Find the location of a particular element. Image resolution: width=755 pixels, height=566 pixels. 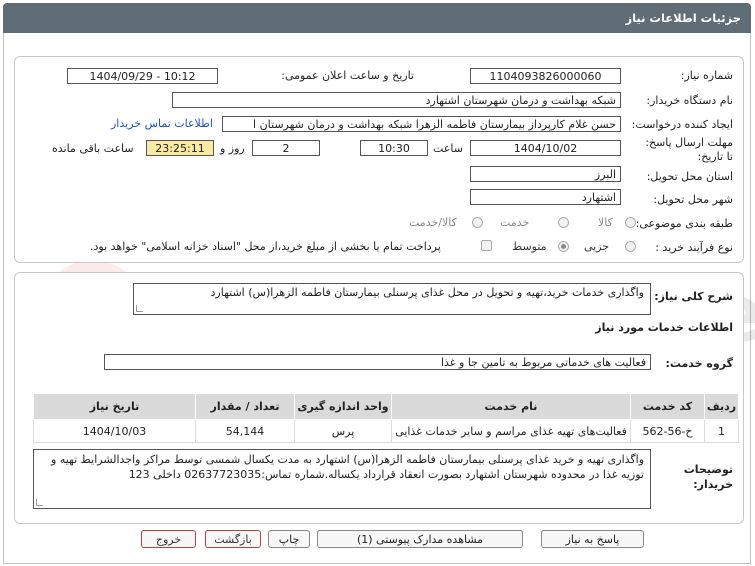

category-option-goods-service: کالا/خدمت is located at coordinates (433, 222).